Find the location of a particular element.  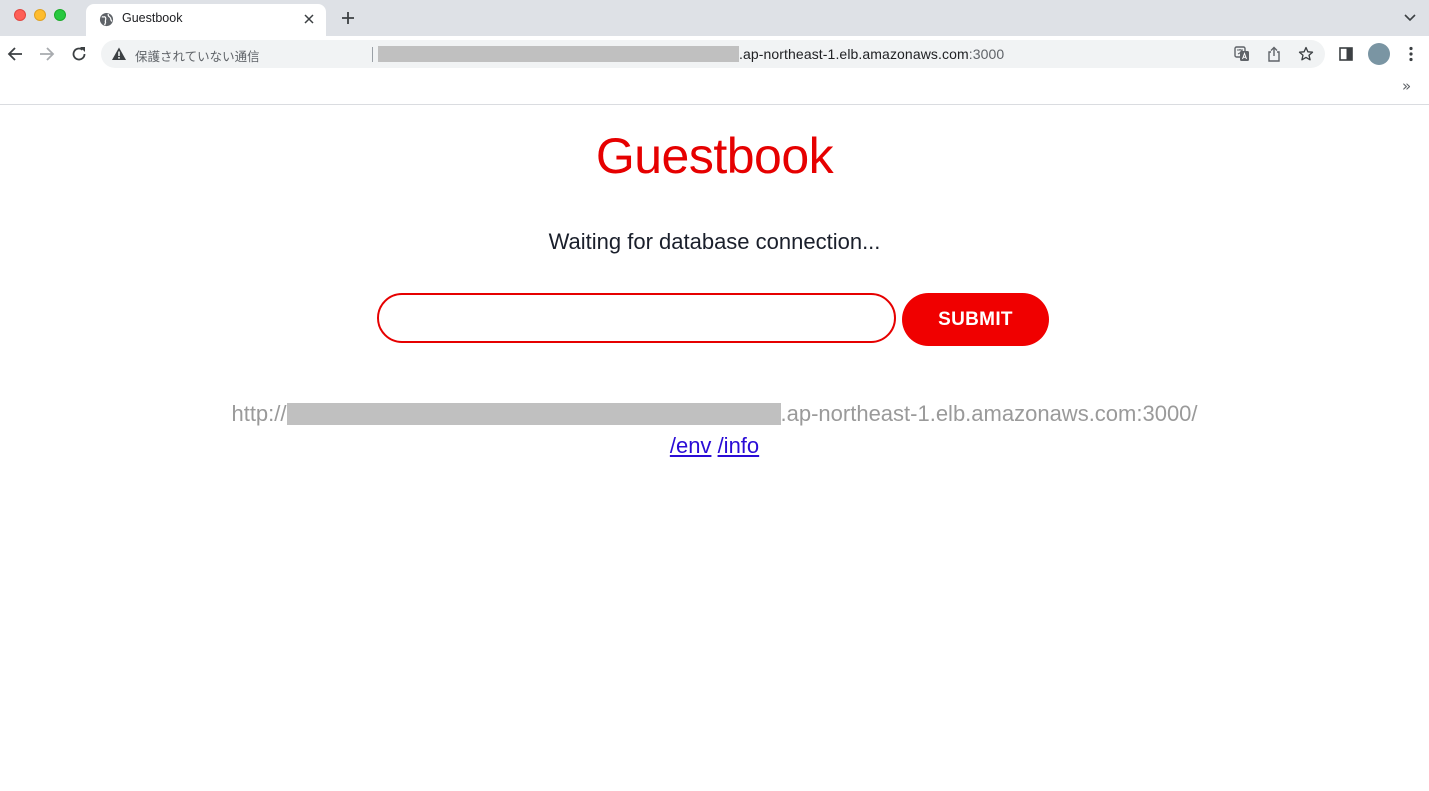

bookmark-star-button is located at coordinates (1306, 54).